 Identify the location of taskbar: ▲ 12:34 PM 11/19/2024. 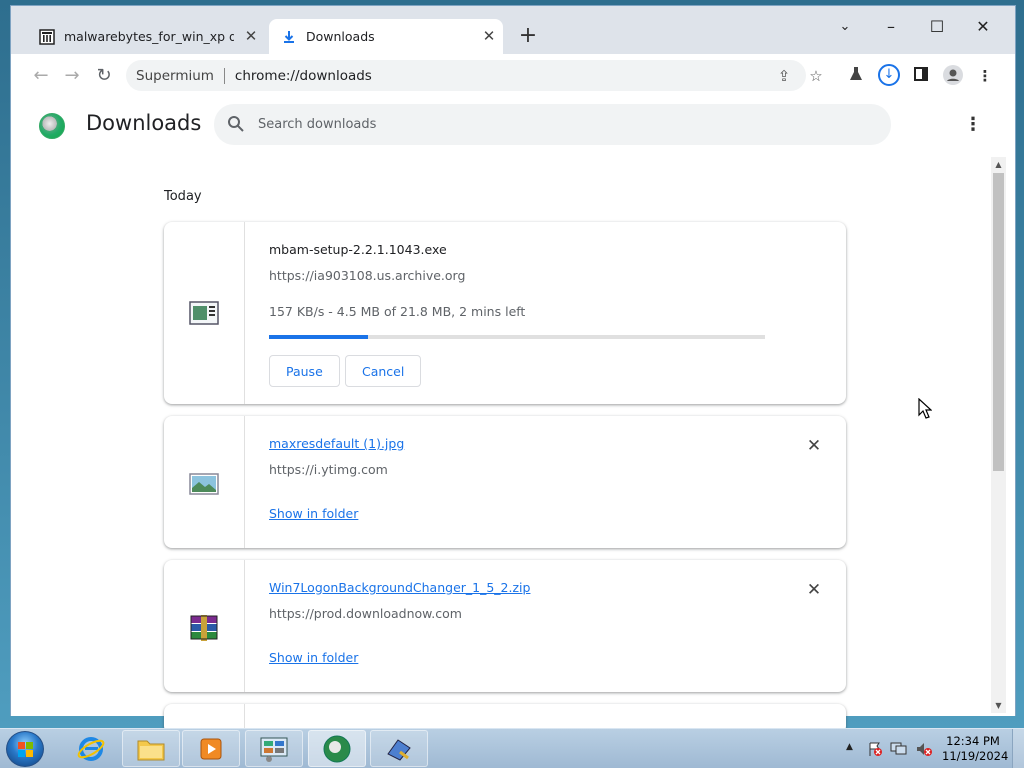
(512, 748).